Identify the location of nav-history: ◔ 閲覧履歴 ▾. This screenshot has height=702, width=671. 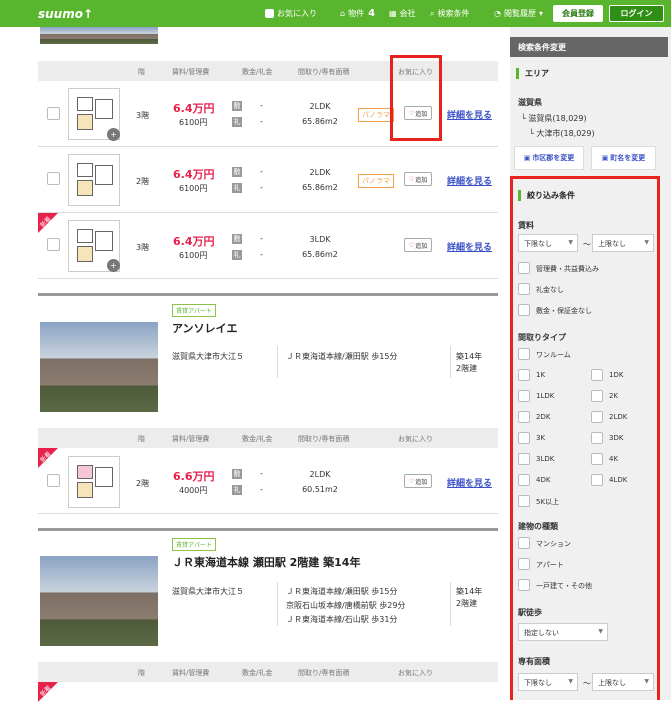
(518, 13).